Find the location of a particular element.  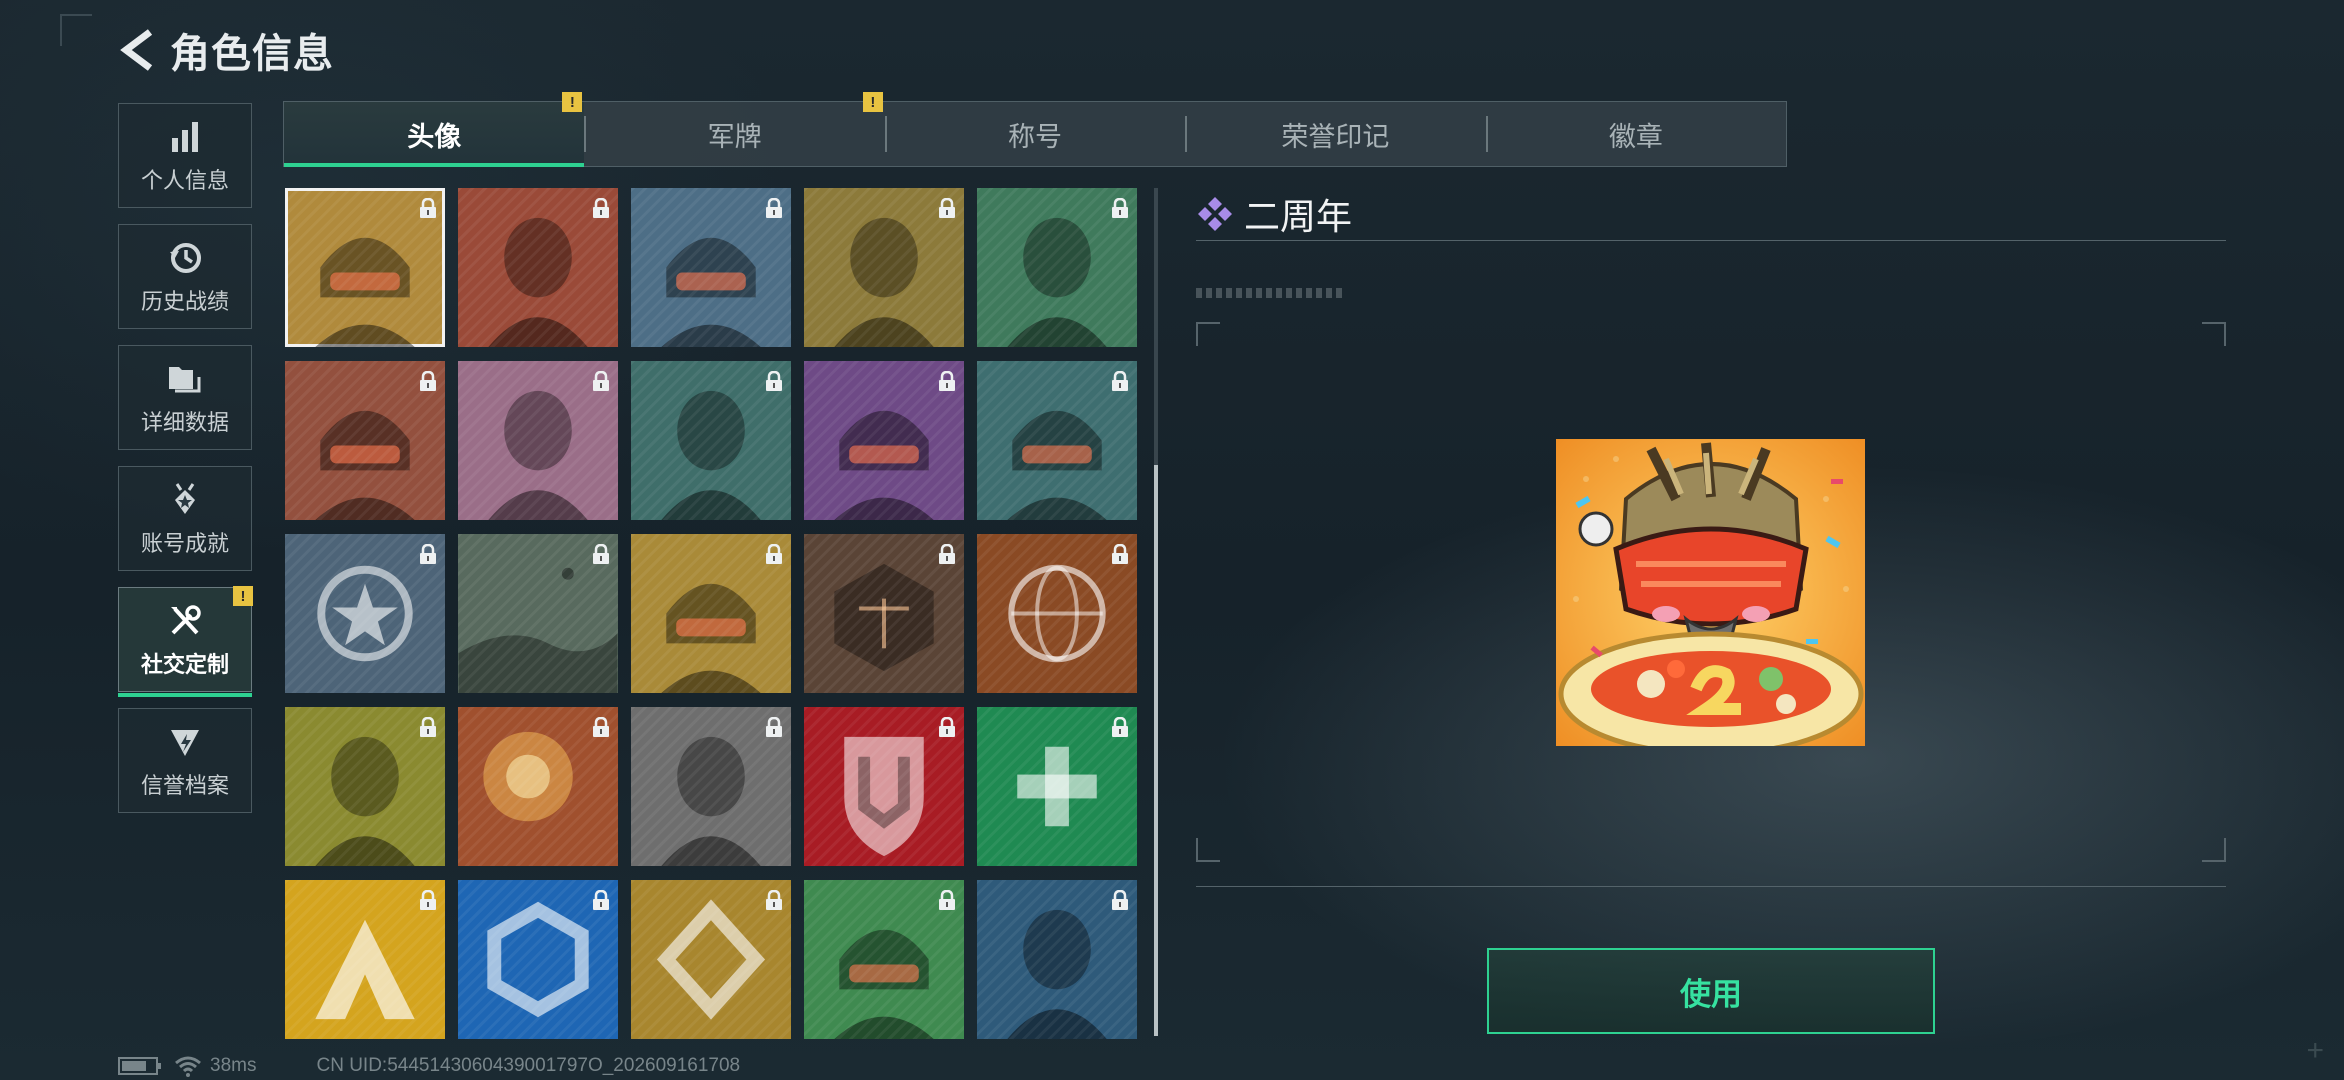

avatar-option-hex-logo-blue is located at coordinates (538, 959).